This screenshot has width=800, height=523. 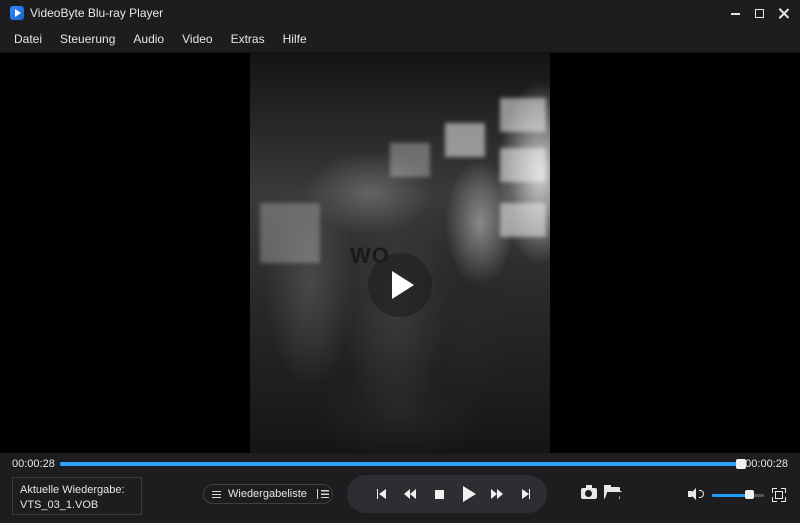 I want to click on volume-handle, so click(x=750, y=494).